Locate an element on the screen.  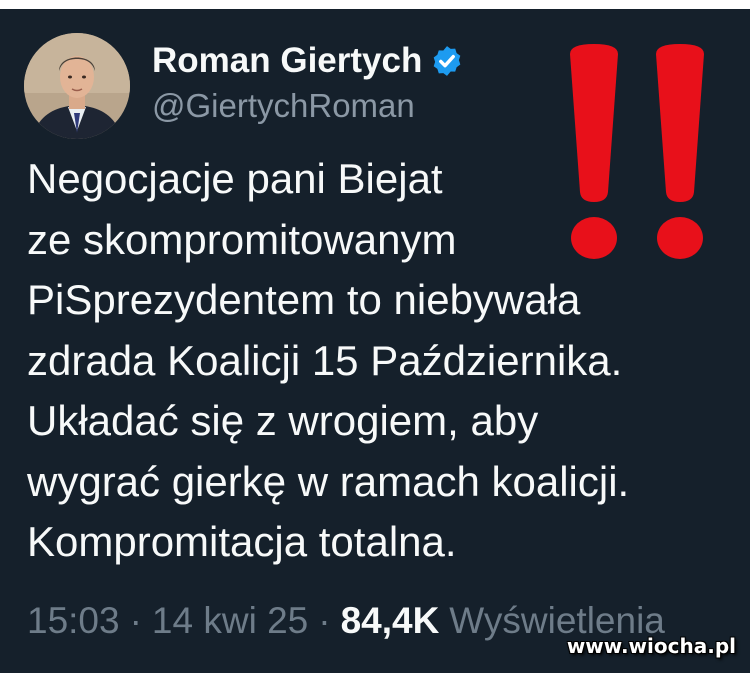
tweet-text-line: wygrać gierkę w ramach koalicji. is located at coordinates (328, 481).